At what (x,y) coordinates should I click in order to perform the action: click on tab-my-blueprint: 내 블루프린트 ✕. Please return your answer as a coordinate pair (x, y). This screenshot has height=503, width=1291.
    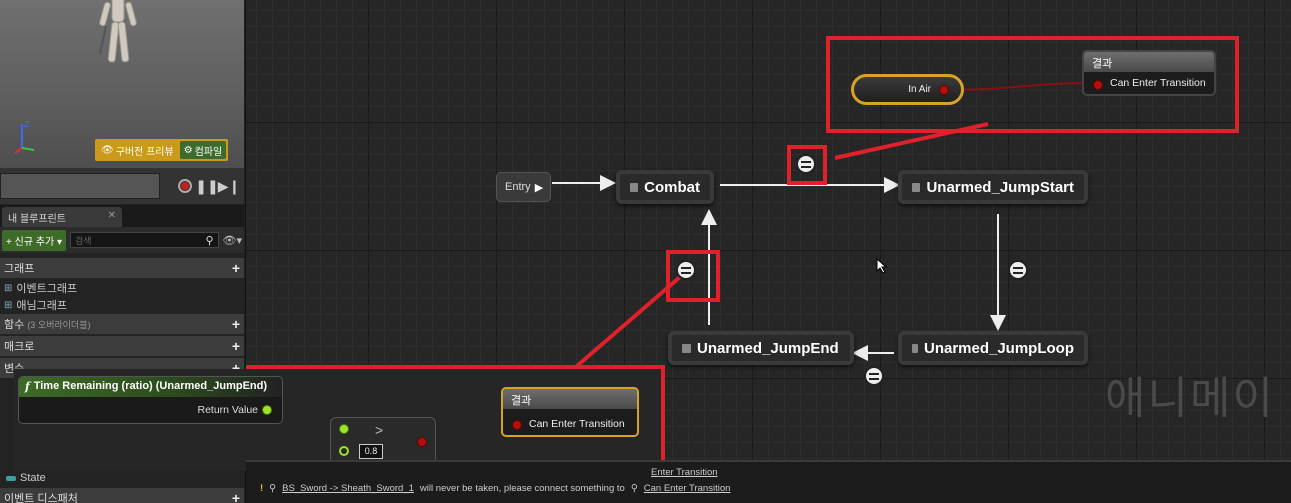
    Looking at the image, I should click on (62, 217).